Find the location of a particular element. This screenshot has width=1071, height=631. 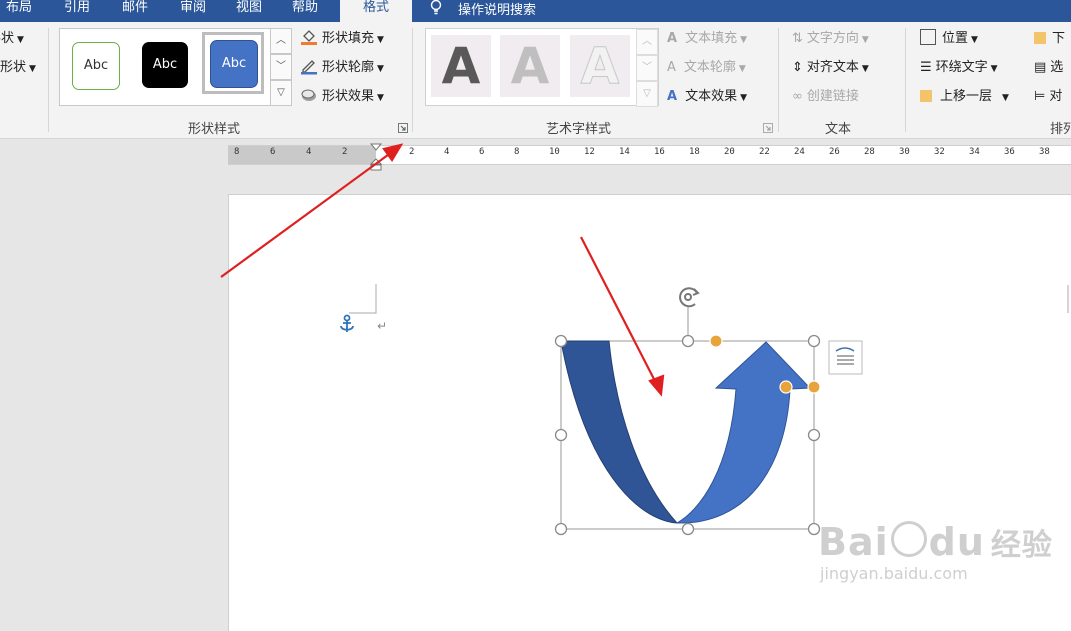

watermark-url: jingyan.baidu.com is located at coordinates (894, 573).